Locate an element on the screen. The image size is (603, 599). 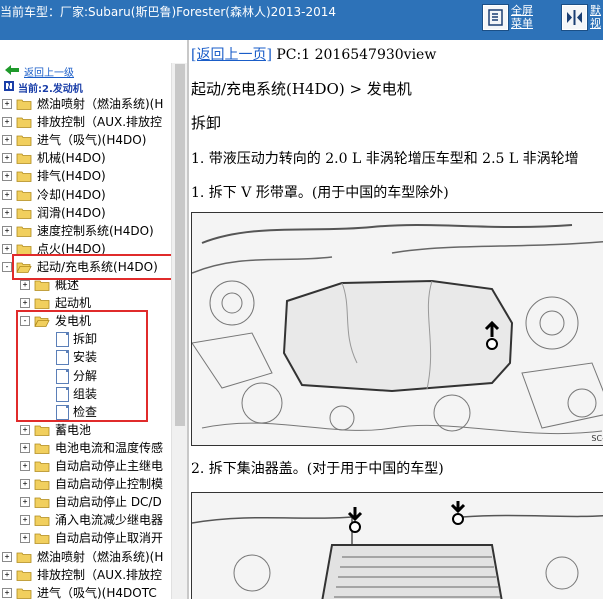
page-meta: PC:1 2016547930view is located at coordinates (354, 55).